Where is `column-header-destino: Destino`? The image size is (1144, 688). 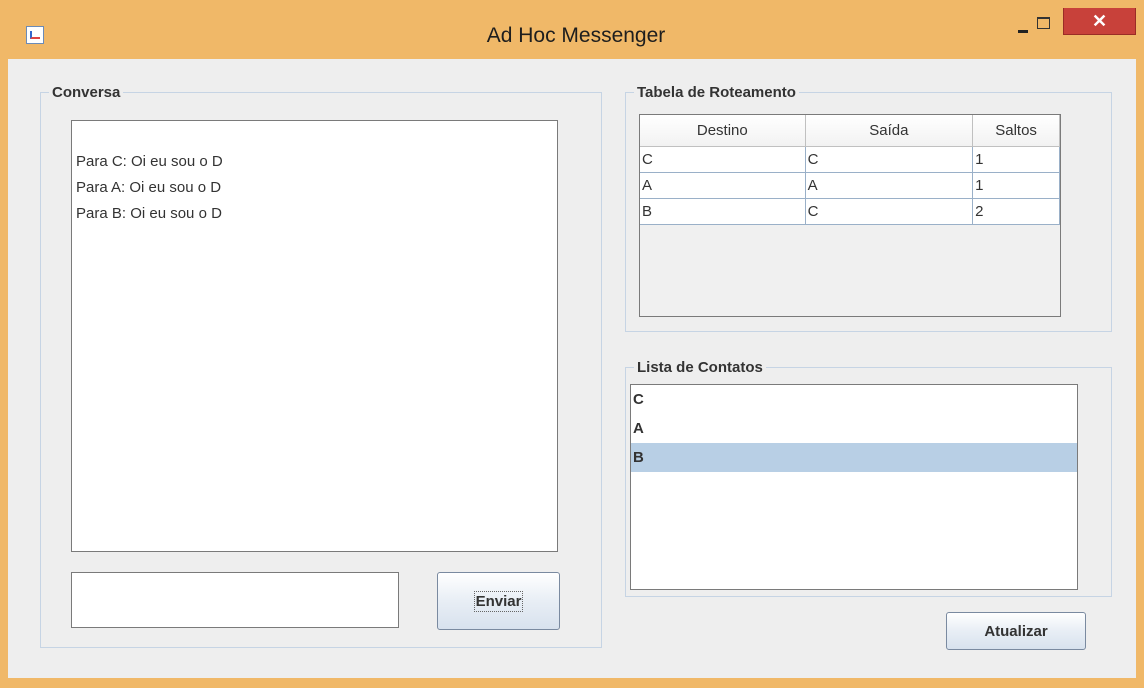 column-header-destino: Destino is located at coordinates (723, 131).